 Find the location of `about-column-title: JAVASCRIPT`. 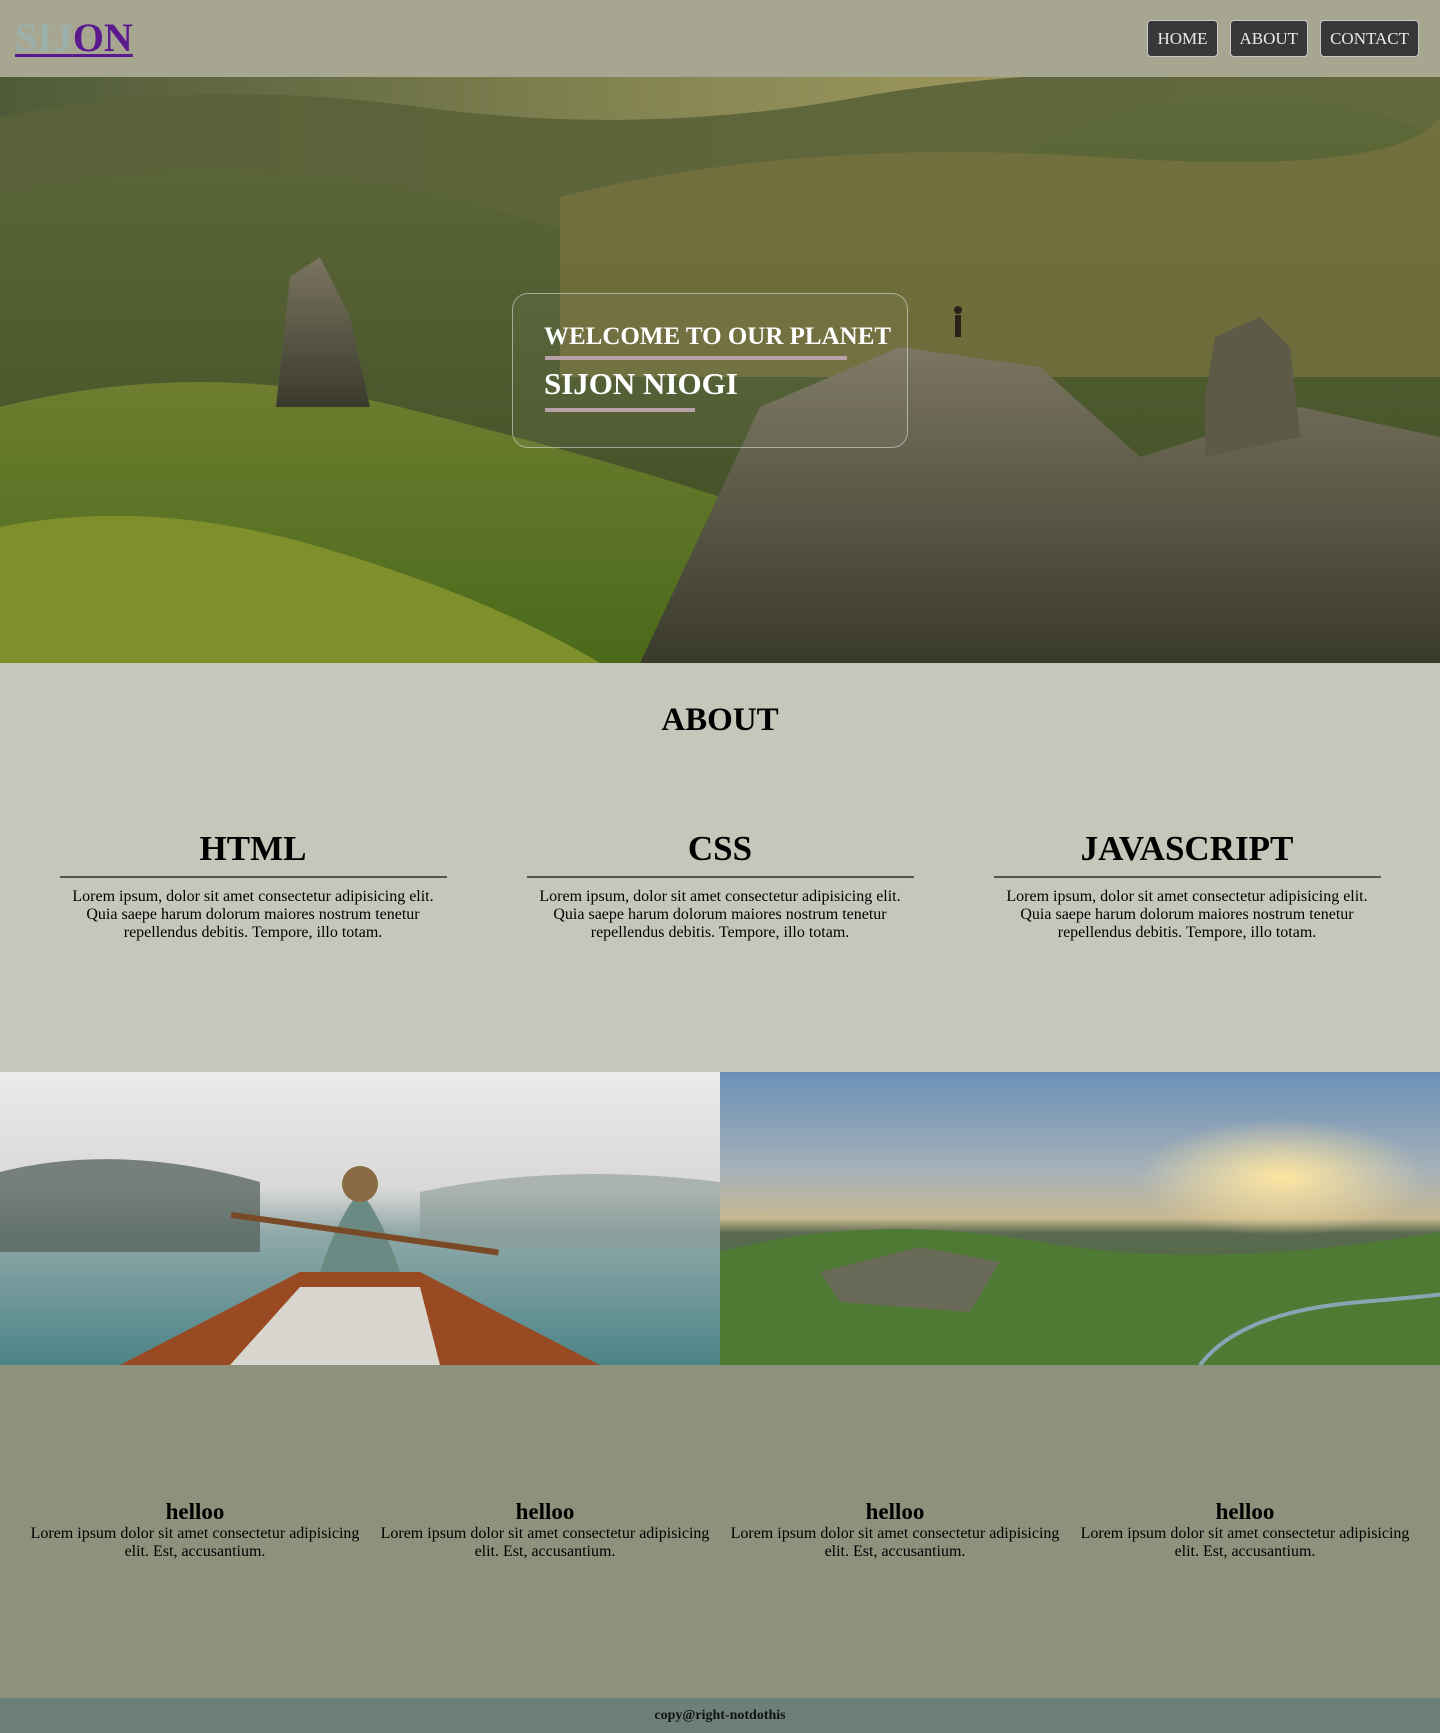

about-column-title: JAVASCRIPT is located at coordinates (1187, 848).